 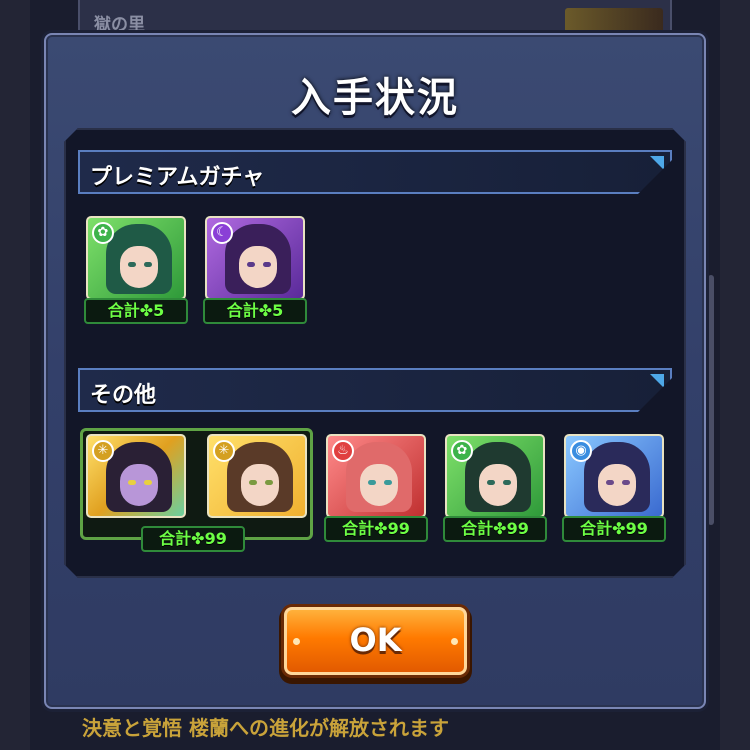 What do you see at coordinates (222, 233) in the screenshot?
I see `crescent-icon: ☾` at bounding box center [222, 233].